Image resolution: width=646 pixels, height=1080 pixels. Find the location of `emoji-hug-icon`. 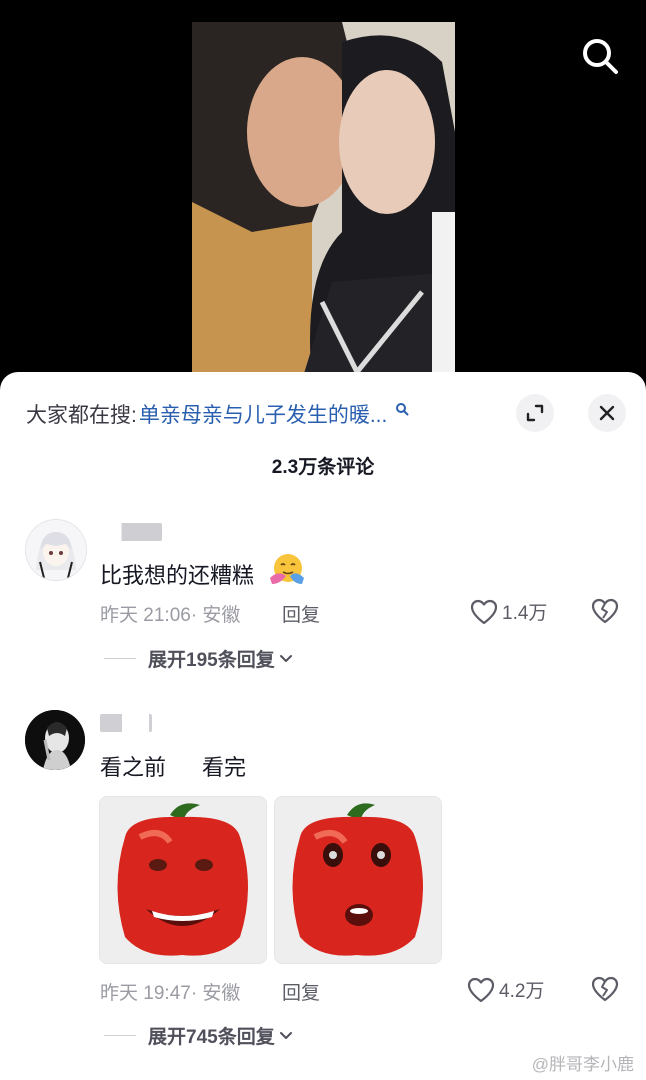

emoji-hug-icon is located at coordinates (287, 569).